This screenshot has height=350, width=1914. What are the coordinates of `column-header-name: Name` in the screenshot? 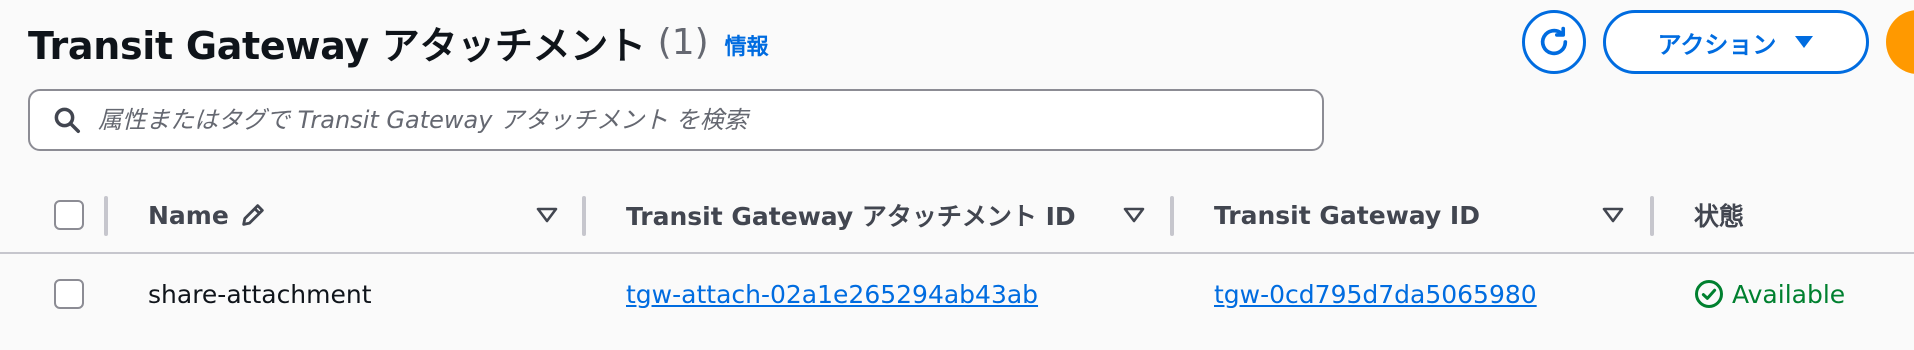 It's located at (207, 215).